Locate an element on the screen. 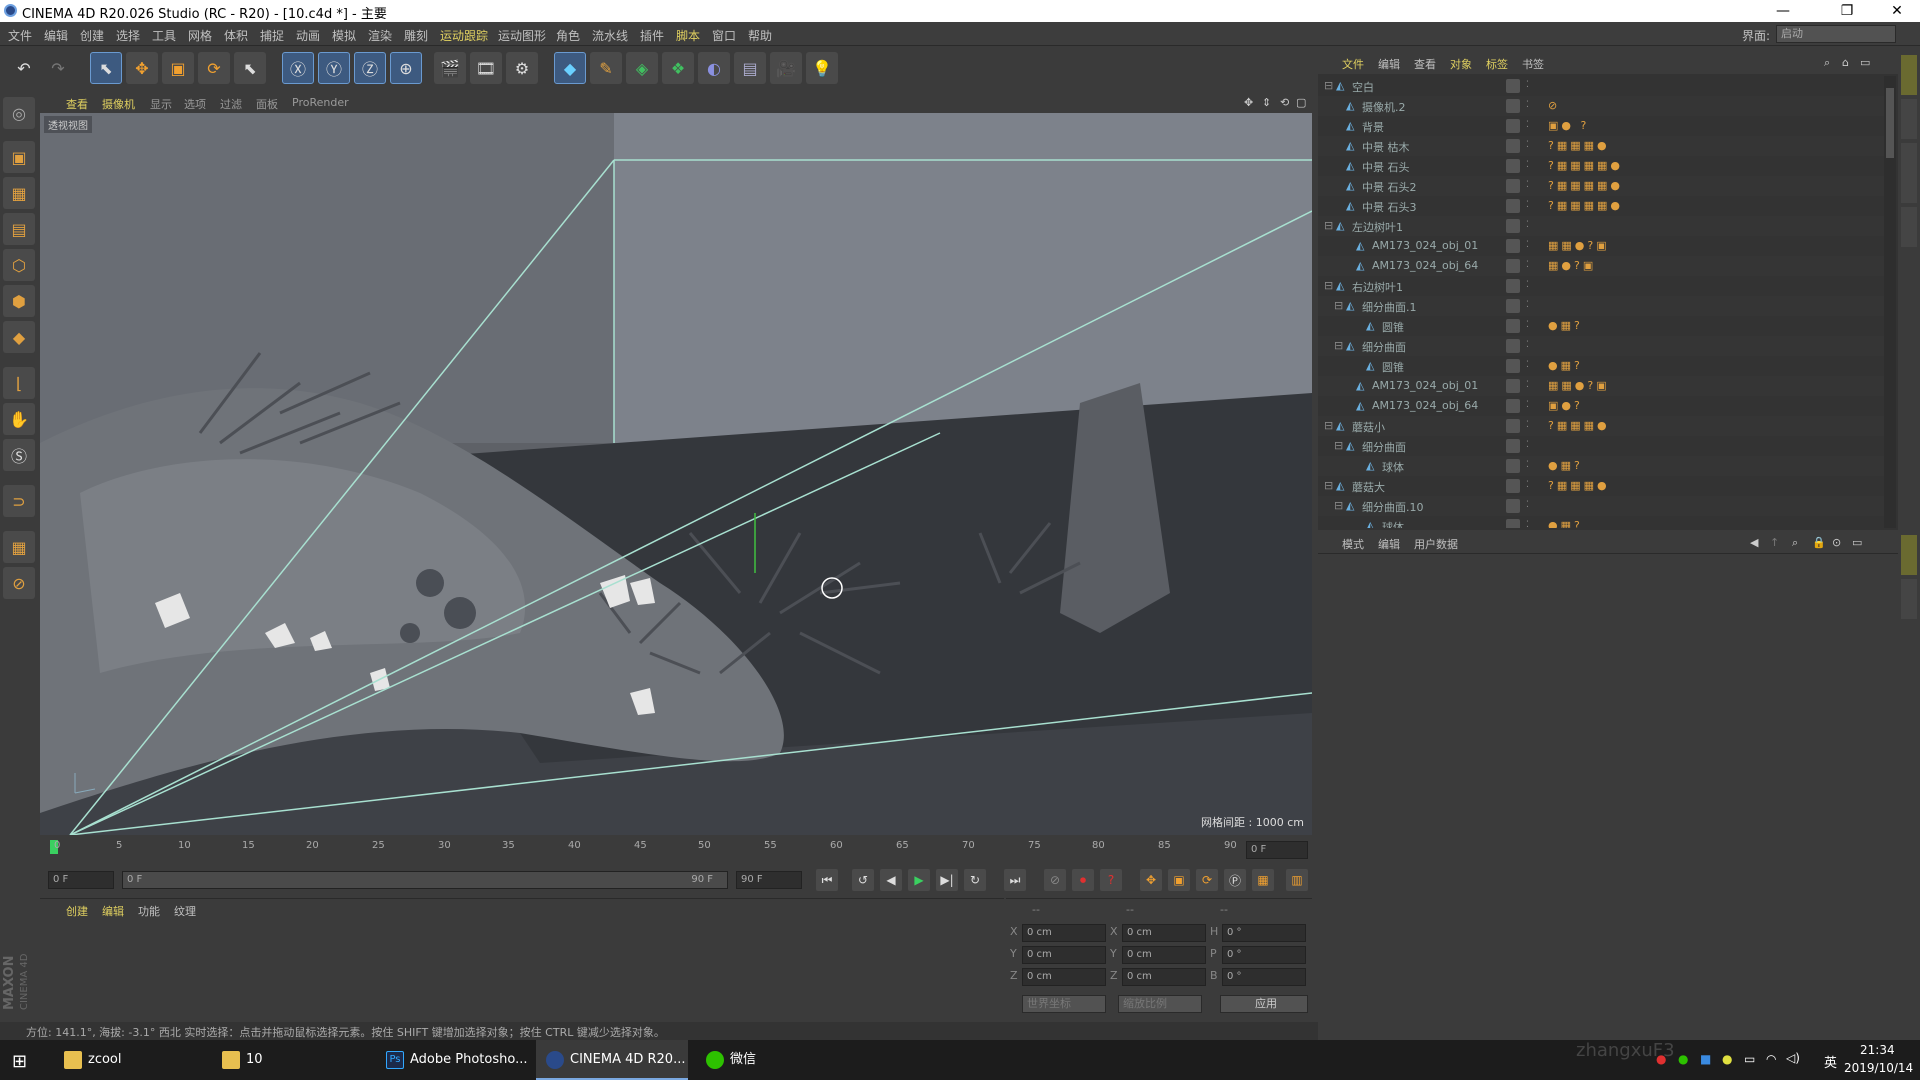 The width and height of the screenshot is (1920, 1080). object-name: AM173_024_obj_64 is located at coordinates (1425, 405).